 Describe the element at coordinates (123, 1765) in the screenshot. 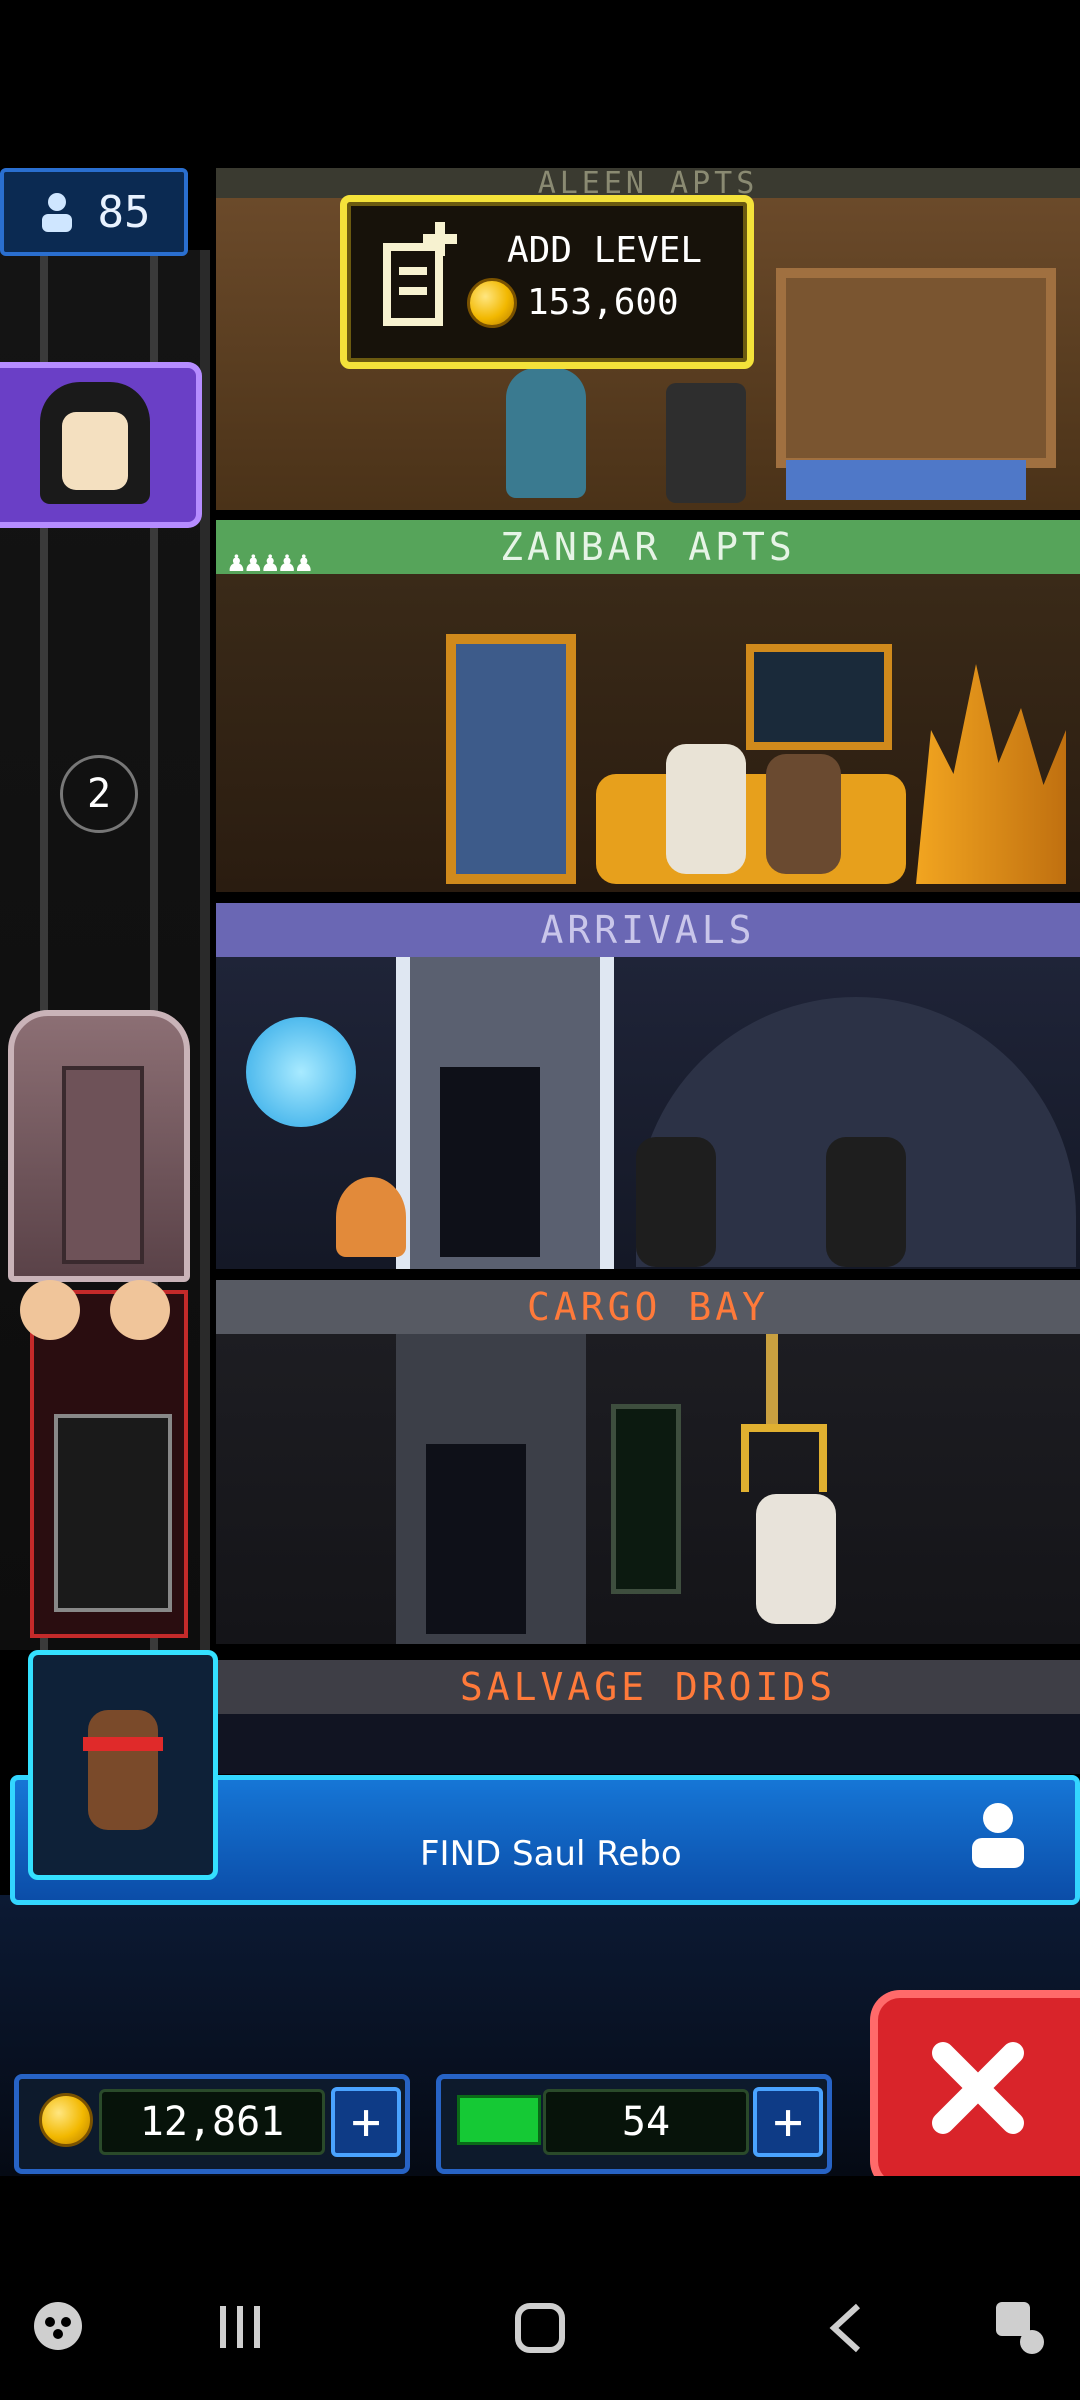

I see `mission-character-avatar` at that location.